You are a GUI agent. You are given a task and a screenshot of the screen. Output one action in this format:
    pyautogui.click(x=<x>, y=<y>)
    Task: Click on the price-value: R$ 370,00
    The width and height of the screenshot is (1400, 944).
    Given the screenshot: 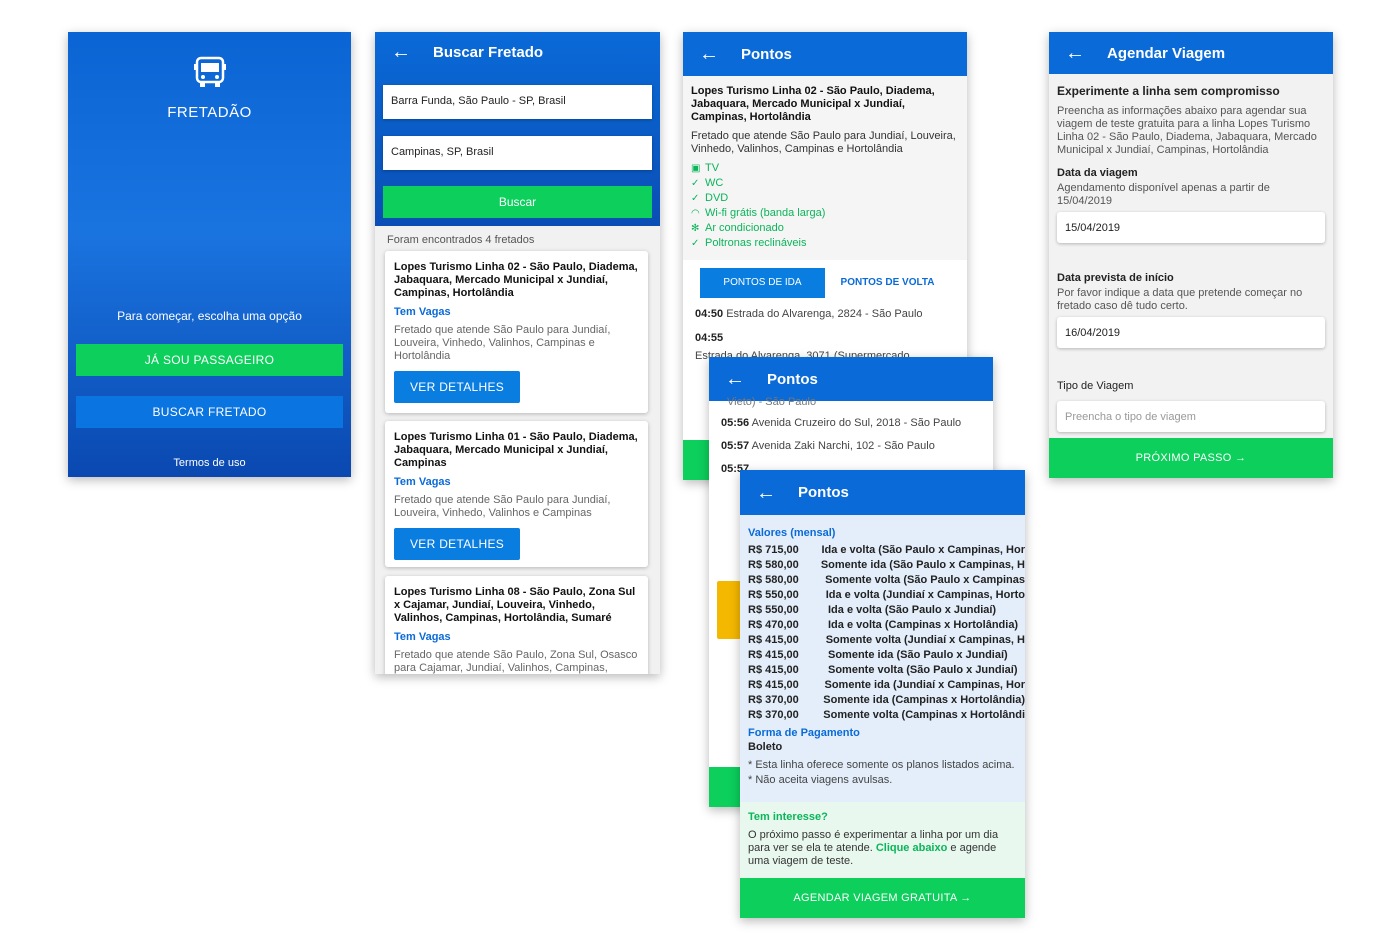 What is the action you would take?
    pyautogui.click(x=773, y=715)
    